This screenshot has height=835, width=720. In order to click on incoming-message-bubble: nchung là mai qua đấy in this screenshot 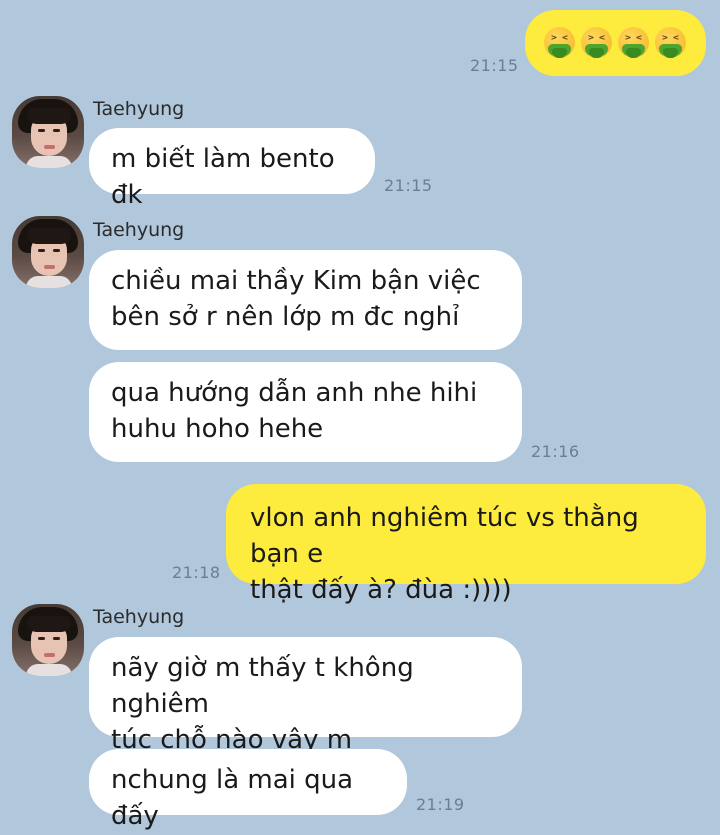, I will do `click(248, 790)`.